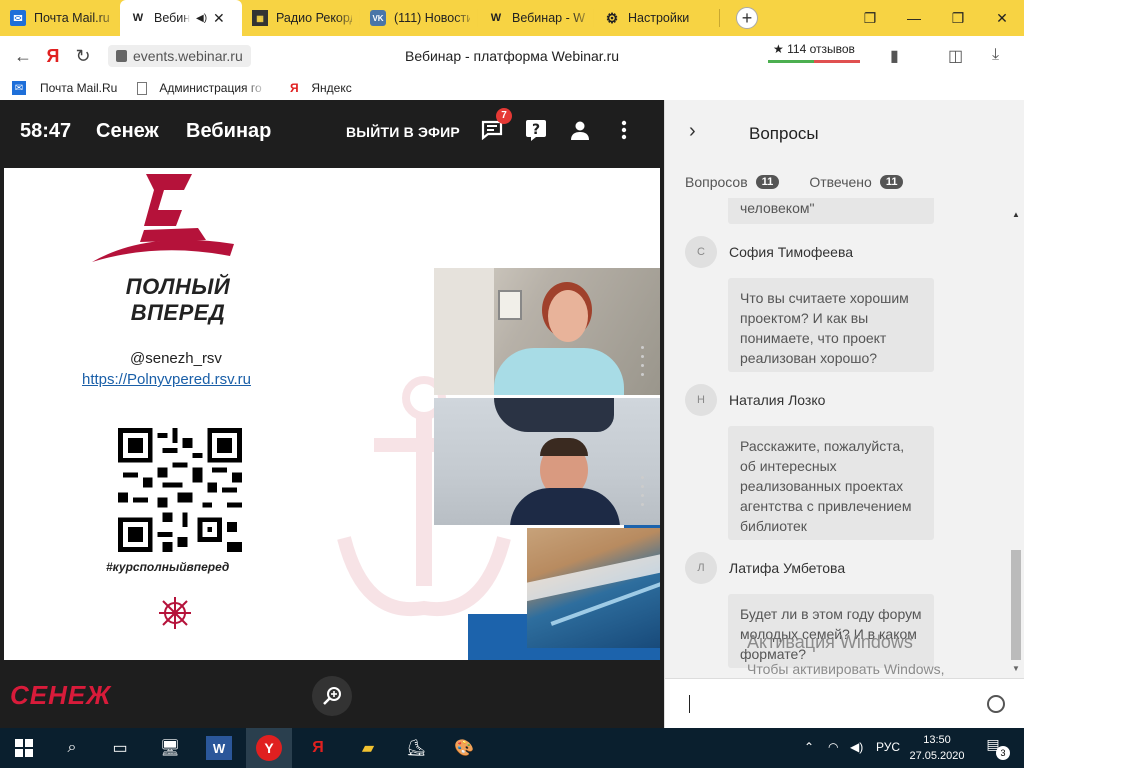  Describe the element at coordinates (937, 748) in the screenshot. I see `system-clock: 13:50 27.05.2020` at that location.